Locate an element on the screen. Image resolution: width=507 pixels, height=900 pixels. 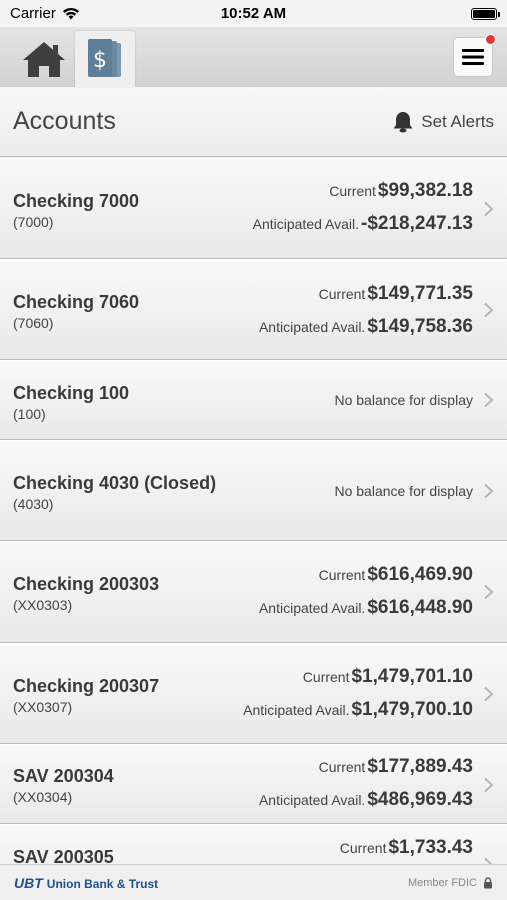
accounts-dollar-icon: $ is located at coordinates (104, 58).